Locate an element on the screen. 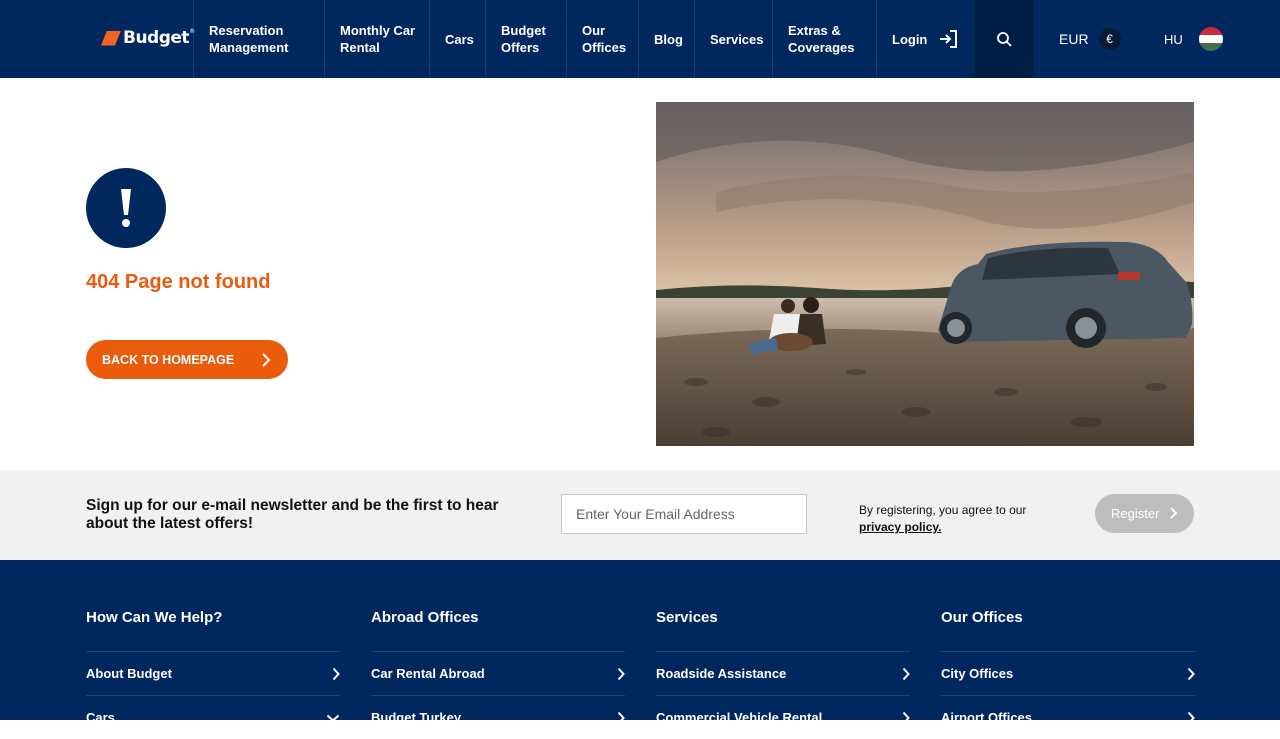  nav-monthly-car-rental: Monthly Car Rental is located at coordinates (377, 39).